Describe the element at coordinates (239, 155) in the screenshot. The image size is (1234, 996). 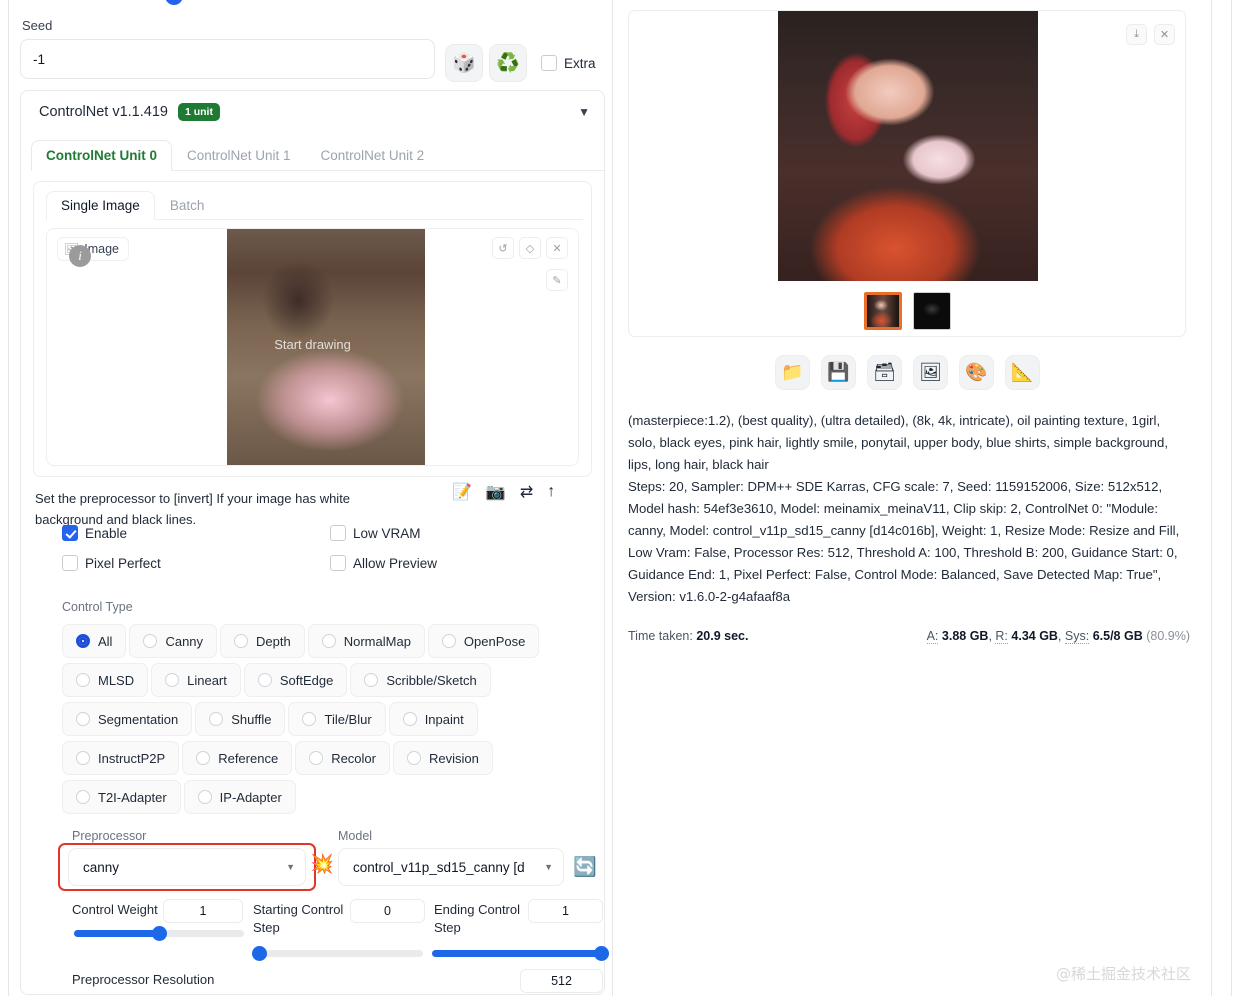
I see `tab-controlnet-unit-1: ControlNet Unit 1` at that location.